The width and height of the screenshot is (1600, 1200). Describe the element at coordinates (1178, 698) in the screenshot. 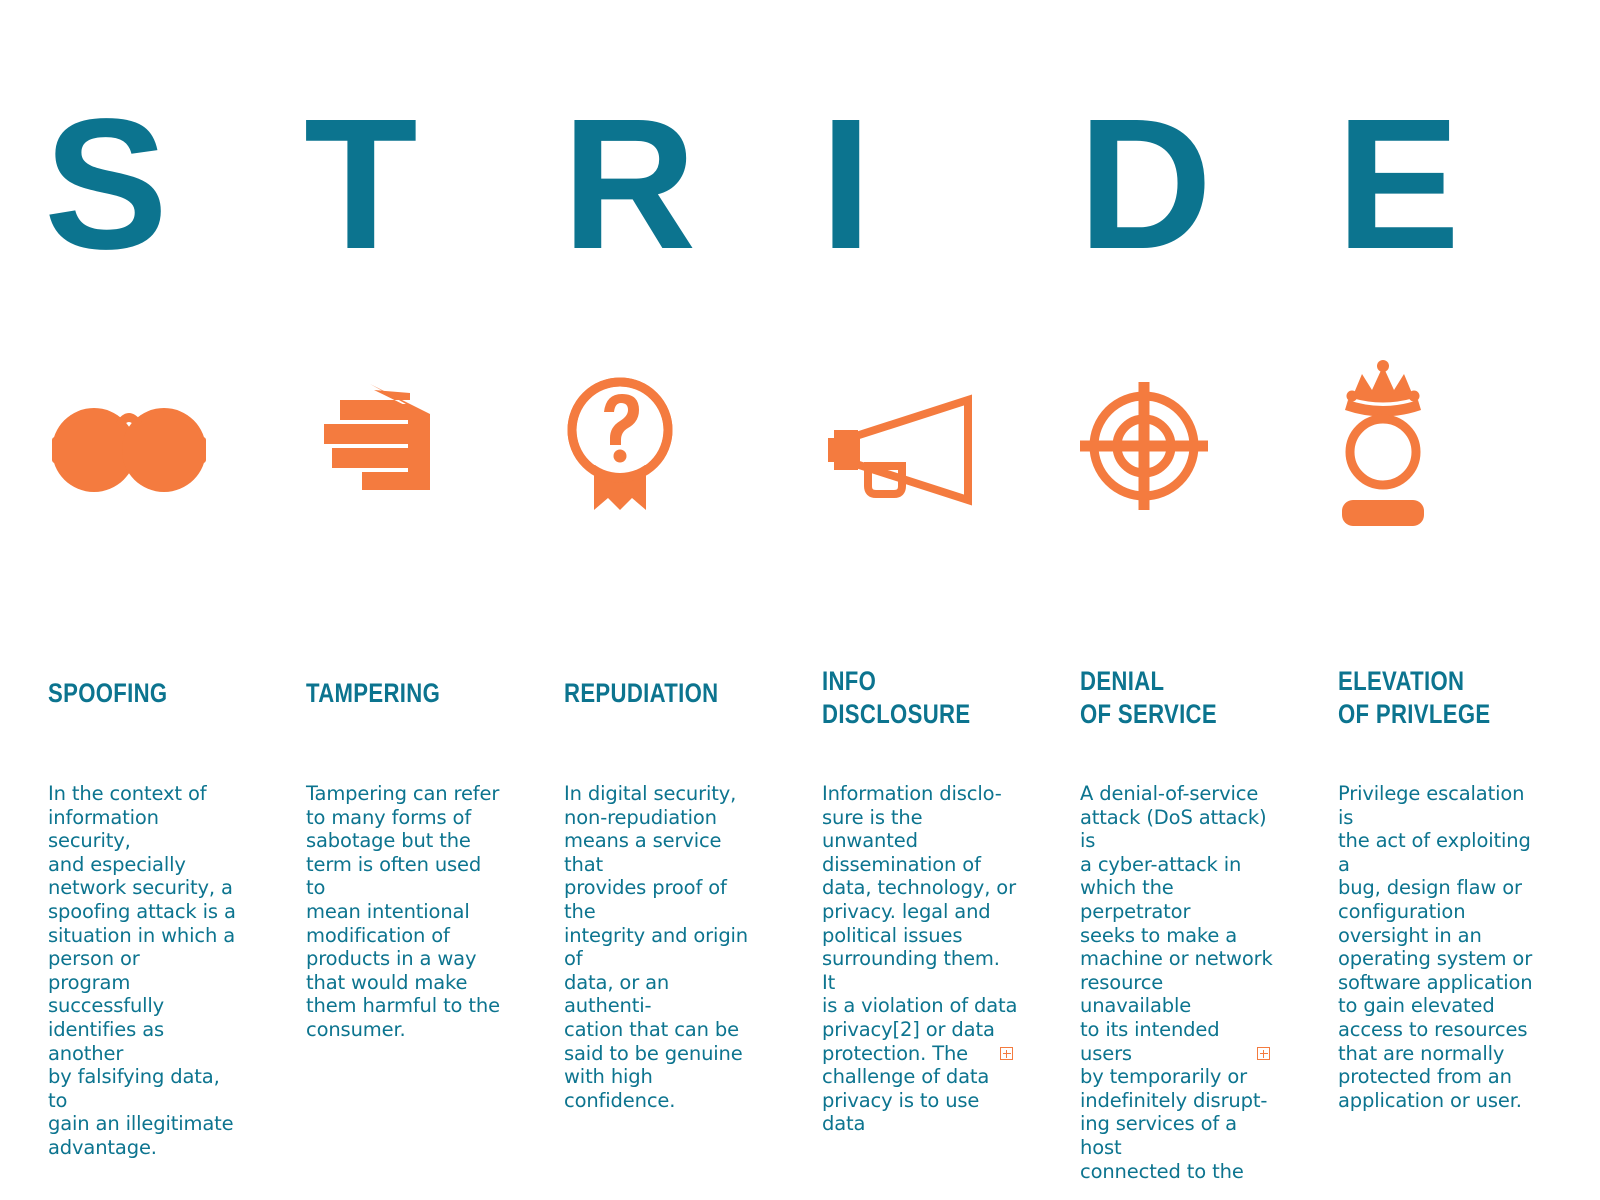

I see `heading-denial-of-service: DENIAL OF SERVICE` at that location.